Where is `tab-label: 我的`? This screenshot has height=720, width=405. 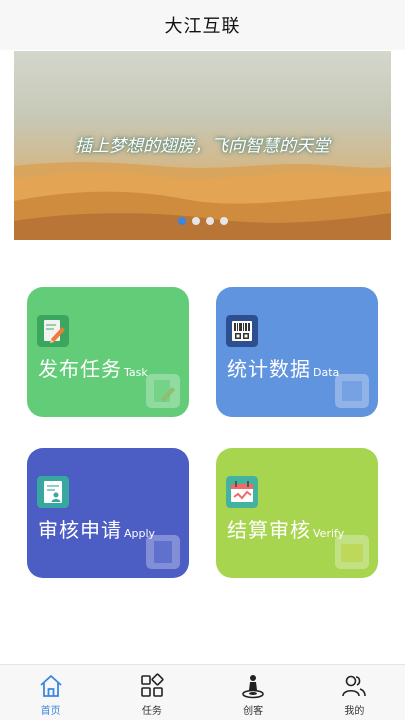
tab-label: 我的 is located at coordinates (354, 711).